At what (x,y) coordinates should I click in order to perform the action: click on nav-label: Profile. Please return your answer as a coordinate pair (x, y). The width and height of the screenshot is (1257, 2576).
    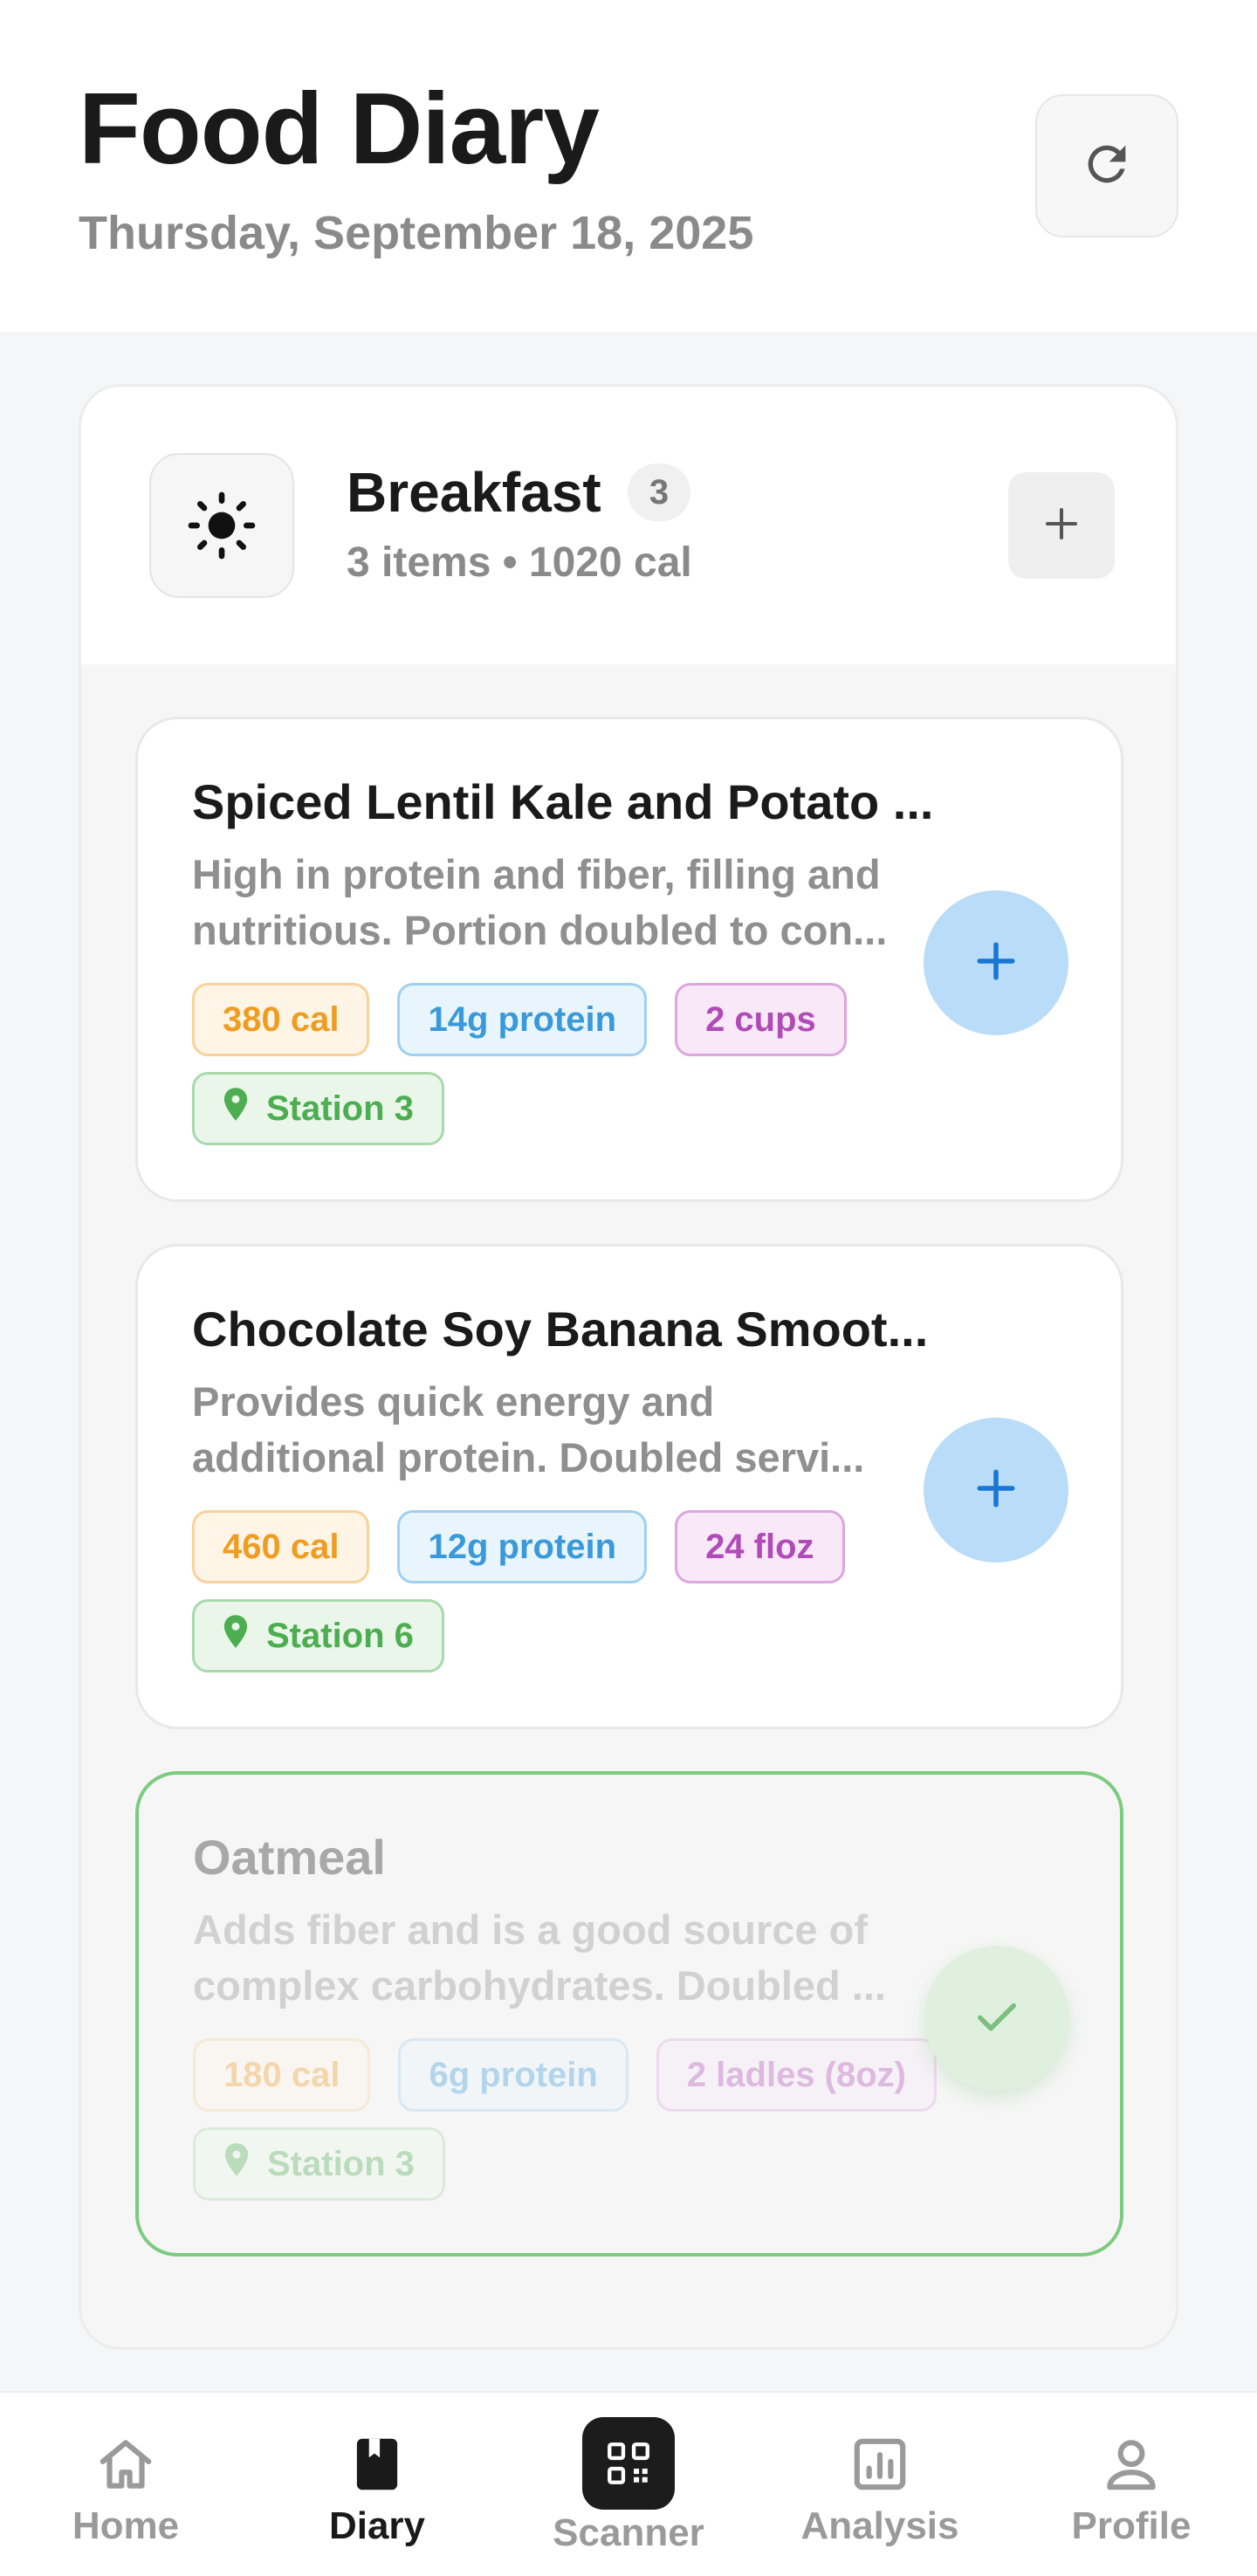
    Looking at the image, I should click on (1132, 2525).